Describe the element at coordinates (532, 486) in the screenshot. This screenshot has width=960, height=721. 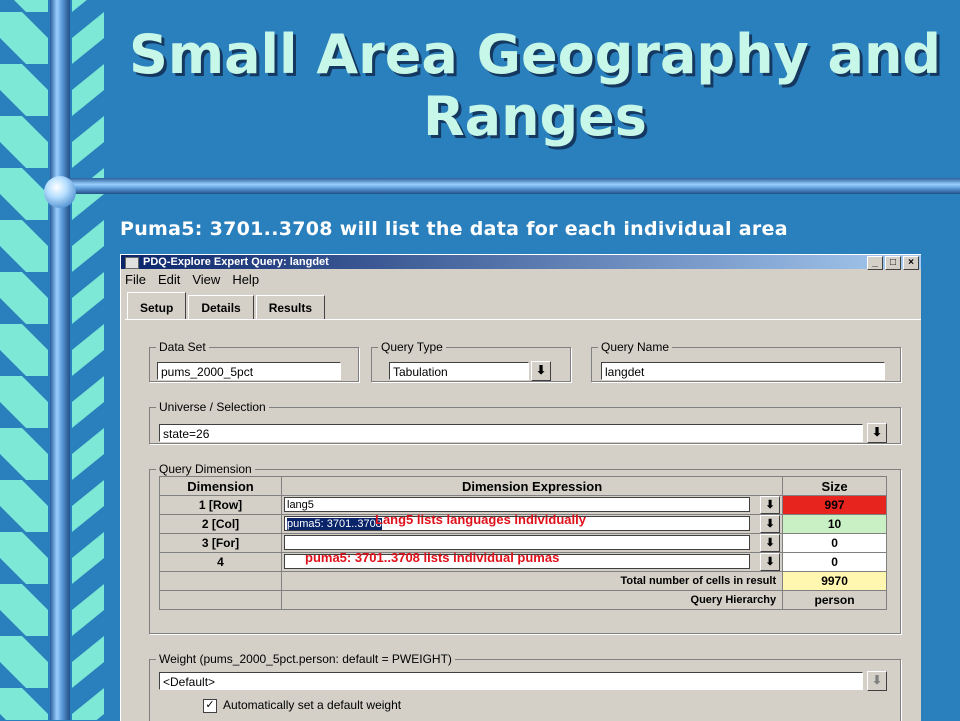
I see `col-expression: Dimension Expression` at that location.